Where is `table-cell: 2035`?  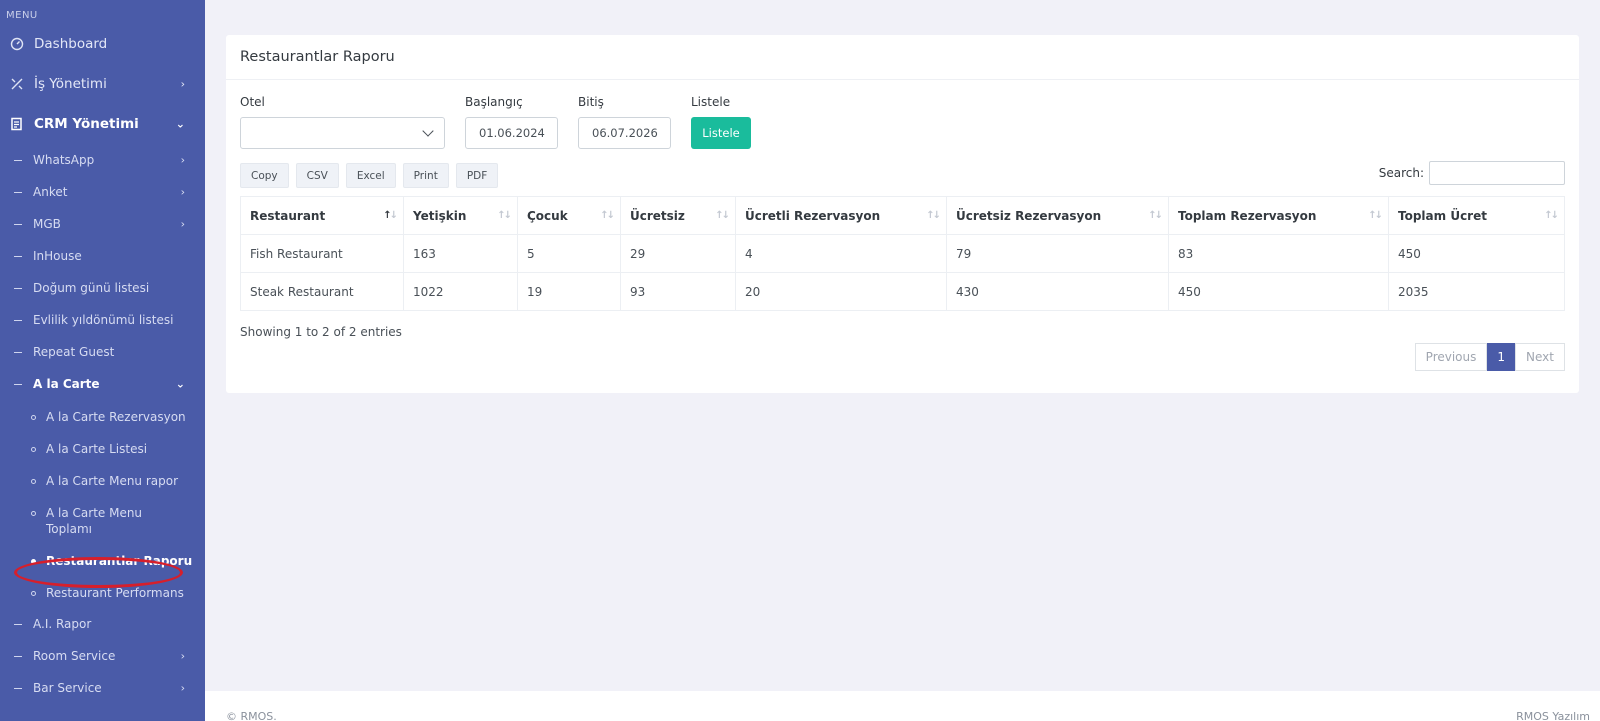 table-cell: 2035 is located at coordinates (1476, 291).